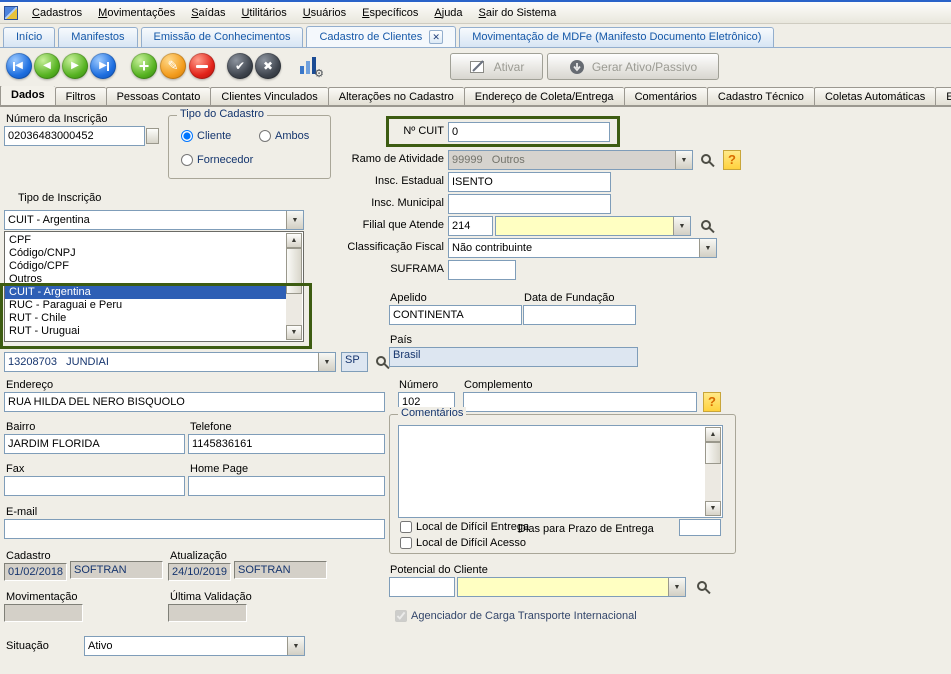 The image size is (951, 674). Describe the element at coordinates (27, 96) in the screenshot. I see `subtab-dados: Dados` at that location.